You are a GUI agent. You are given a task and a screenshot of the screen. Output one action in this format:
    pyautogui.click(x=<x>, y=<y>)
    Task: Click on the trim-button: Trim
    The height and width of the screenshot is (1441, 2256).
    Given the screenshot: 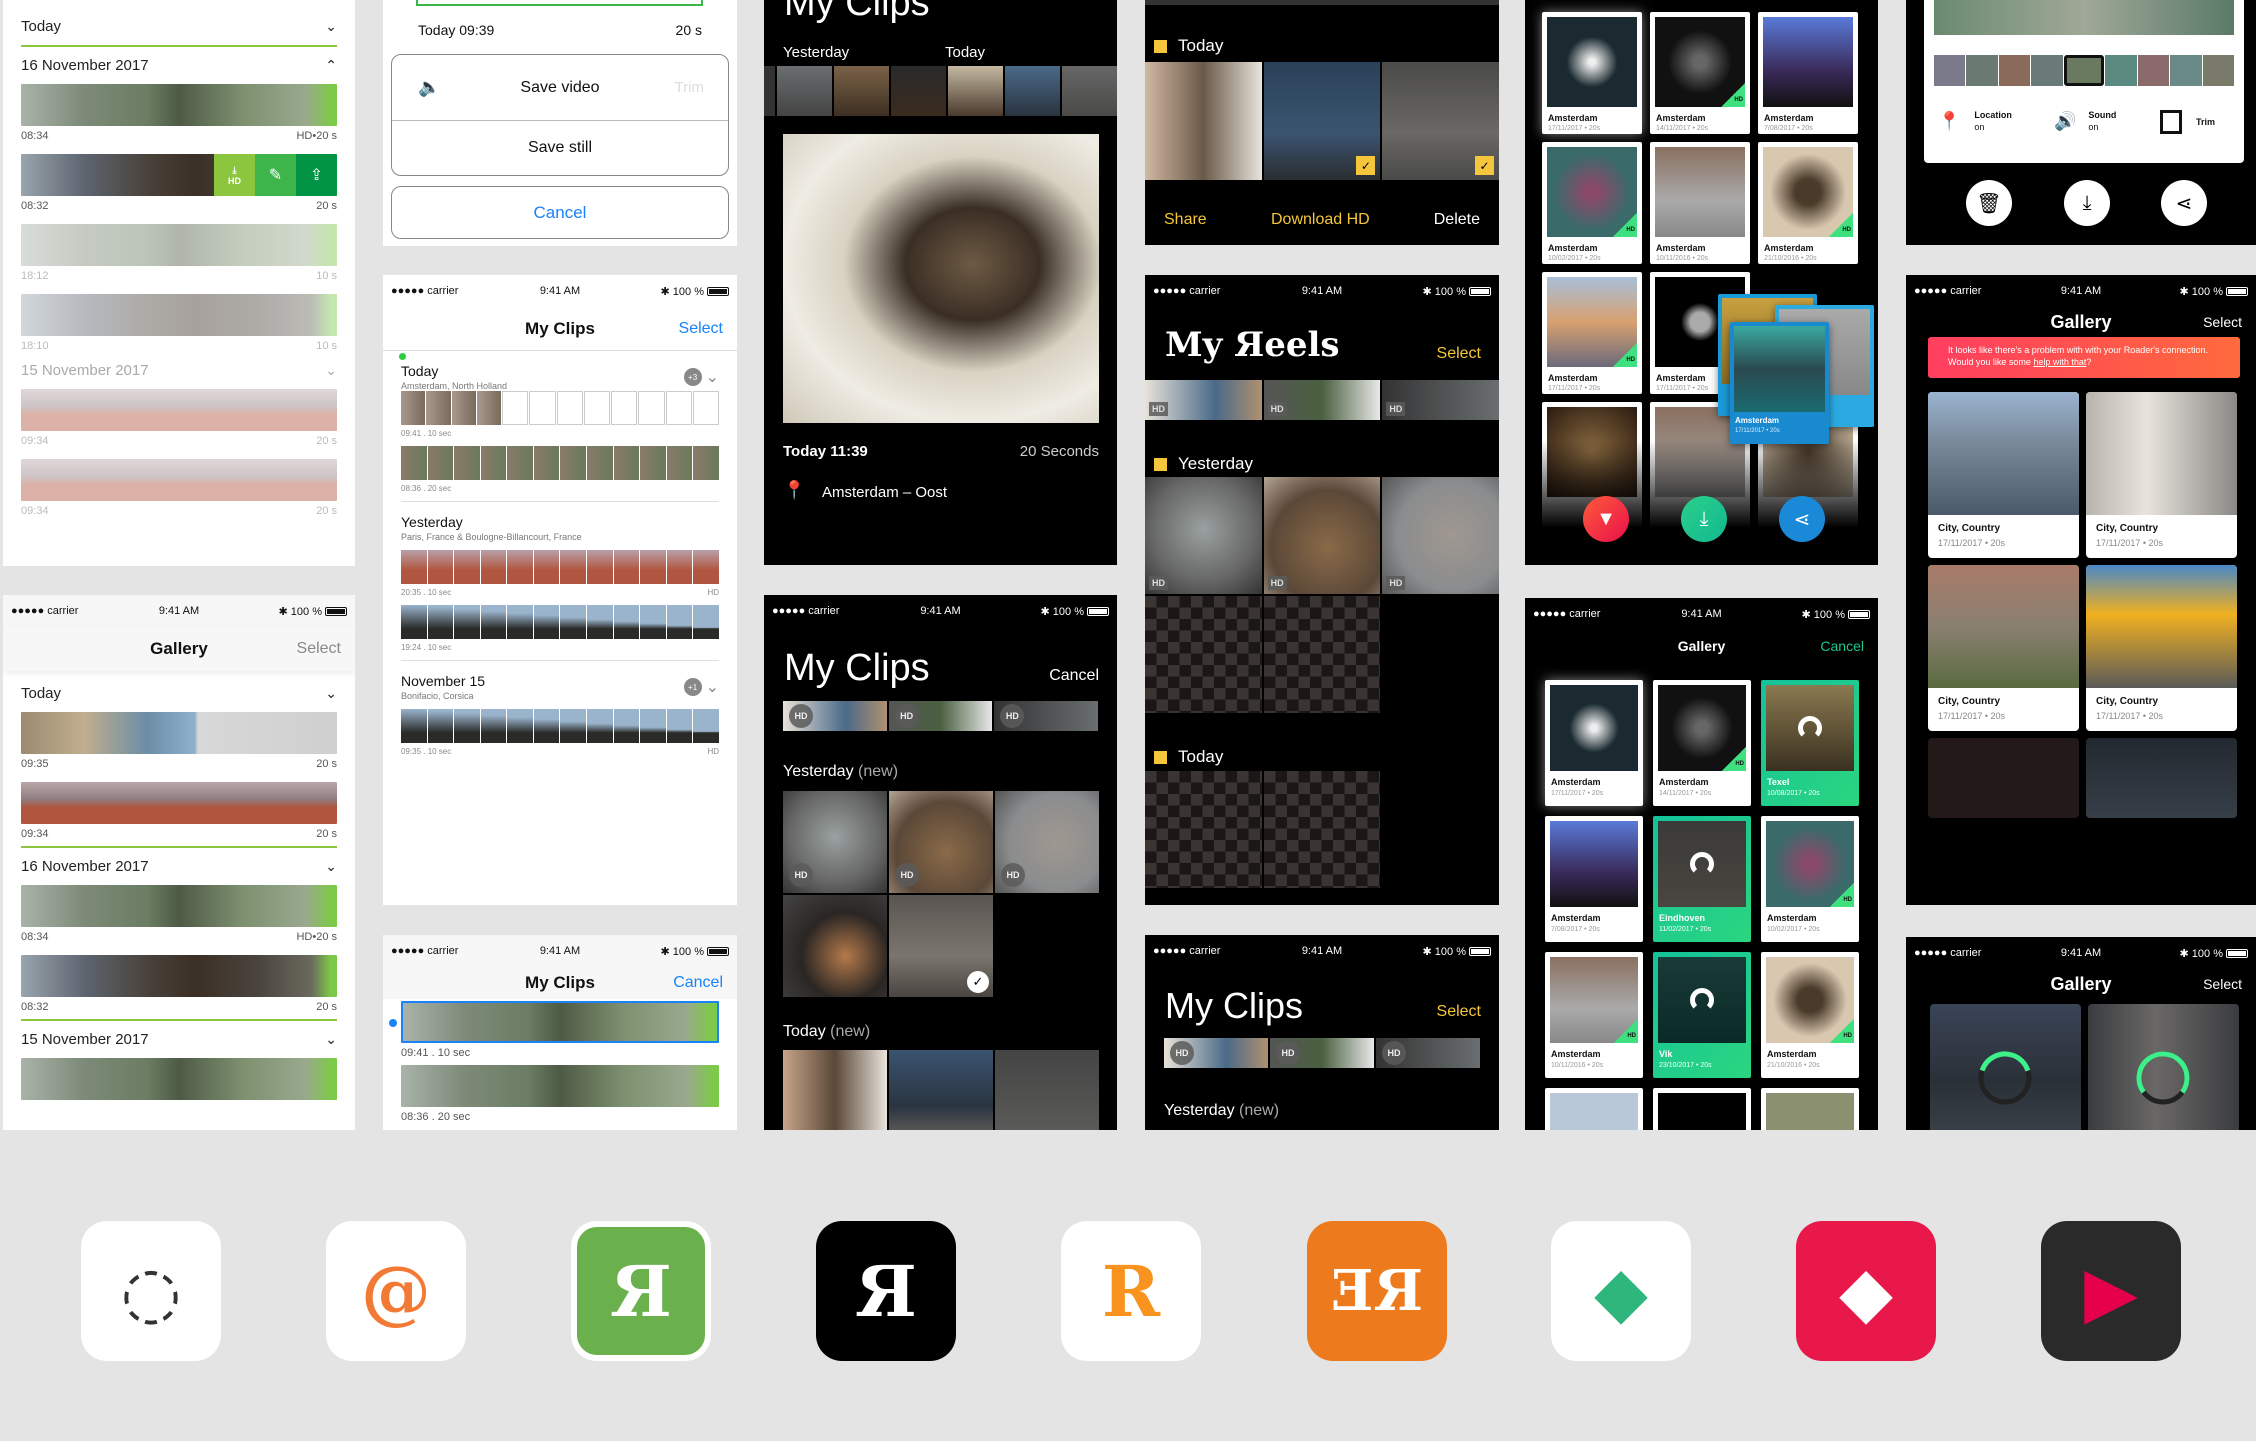 What is the action you would take?
    pyautogui.click(x=2187, y=122)
    